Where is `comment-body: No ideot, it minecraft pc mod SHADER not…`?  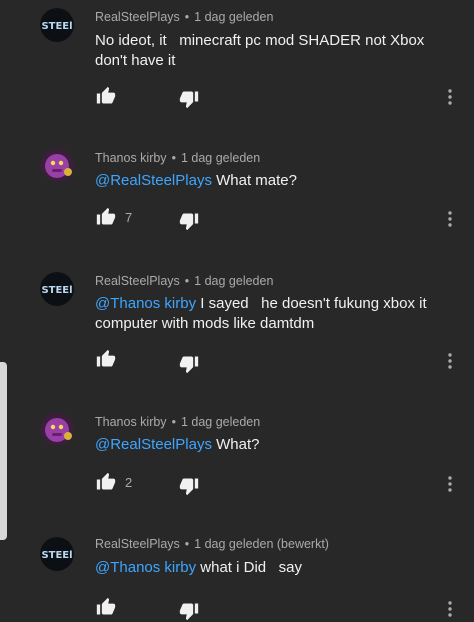 comment-body: No ideot, it minecraft pc mod SHADER not… is located at coordinates (262, 50).